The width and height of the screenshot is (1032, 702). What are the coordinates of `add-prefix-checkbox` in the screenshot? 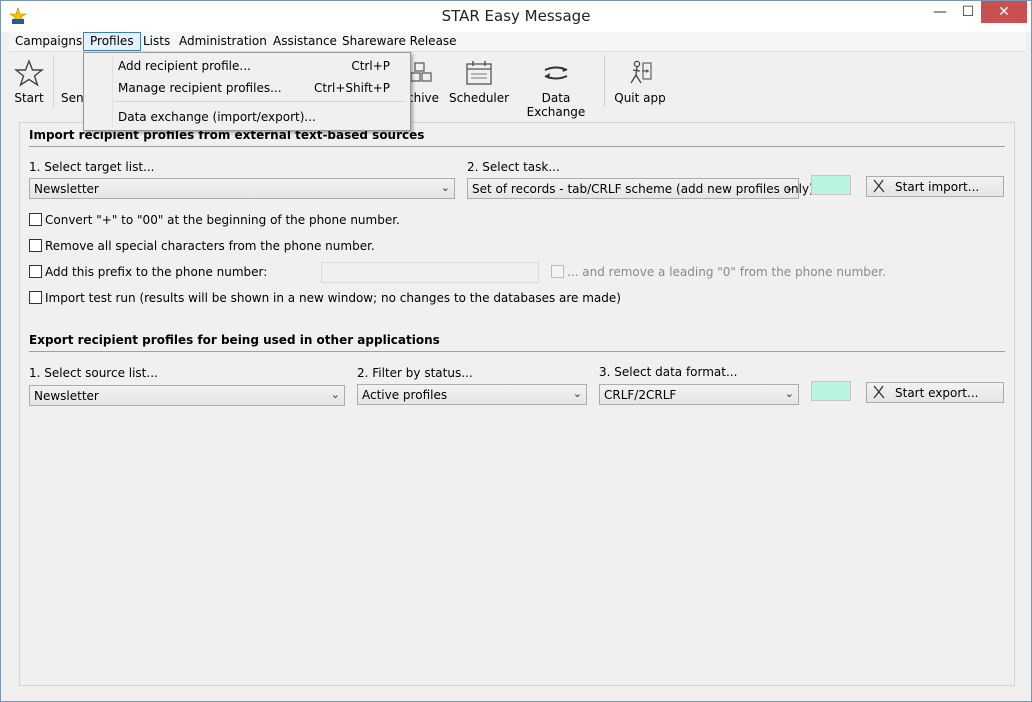 It's located at (35, 271).